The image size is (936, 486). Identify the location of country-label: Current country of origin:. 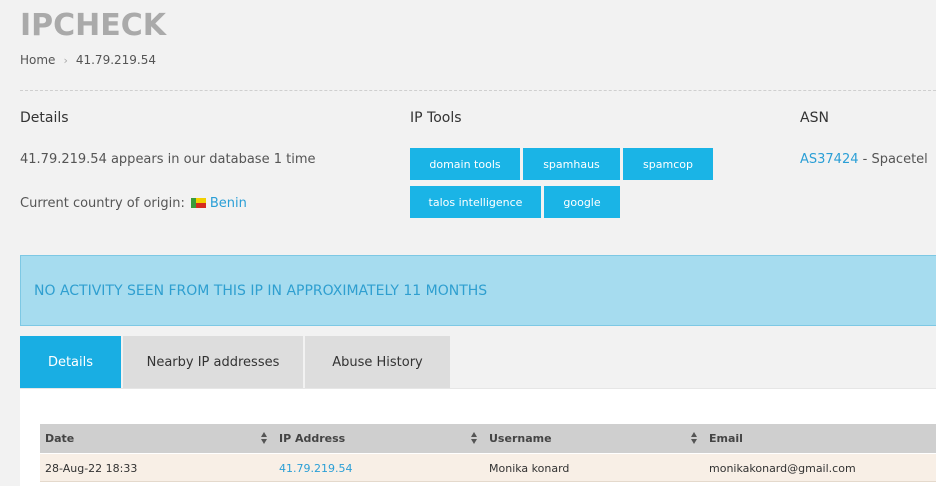
(102, 203).